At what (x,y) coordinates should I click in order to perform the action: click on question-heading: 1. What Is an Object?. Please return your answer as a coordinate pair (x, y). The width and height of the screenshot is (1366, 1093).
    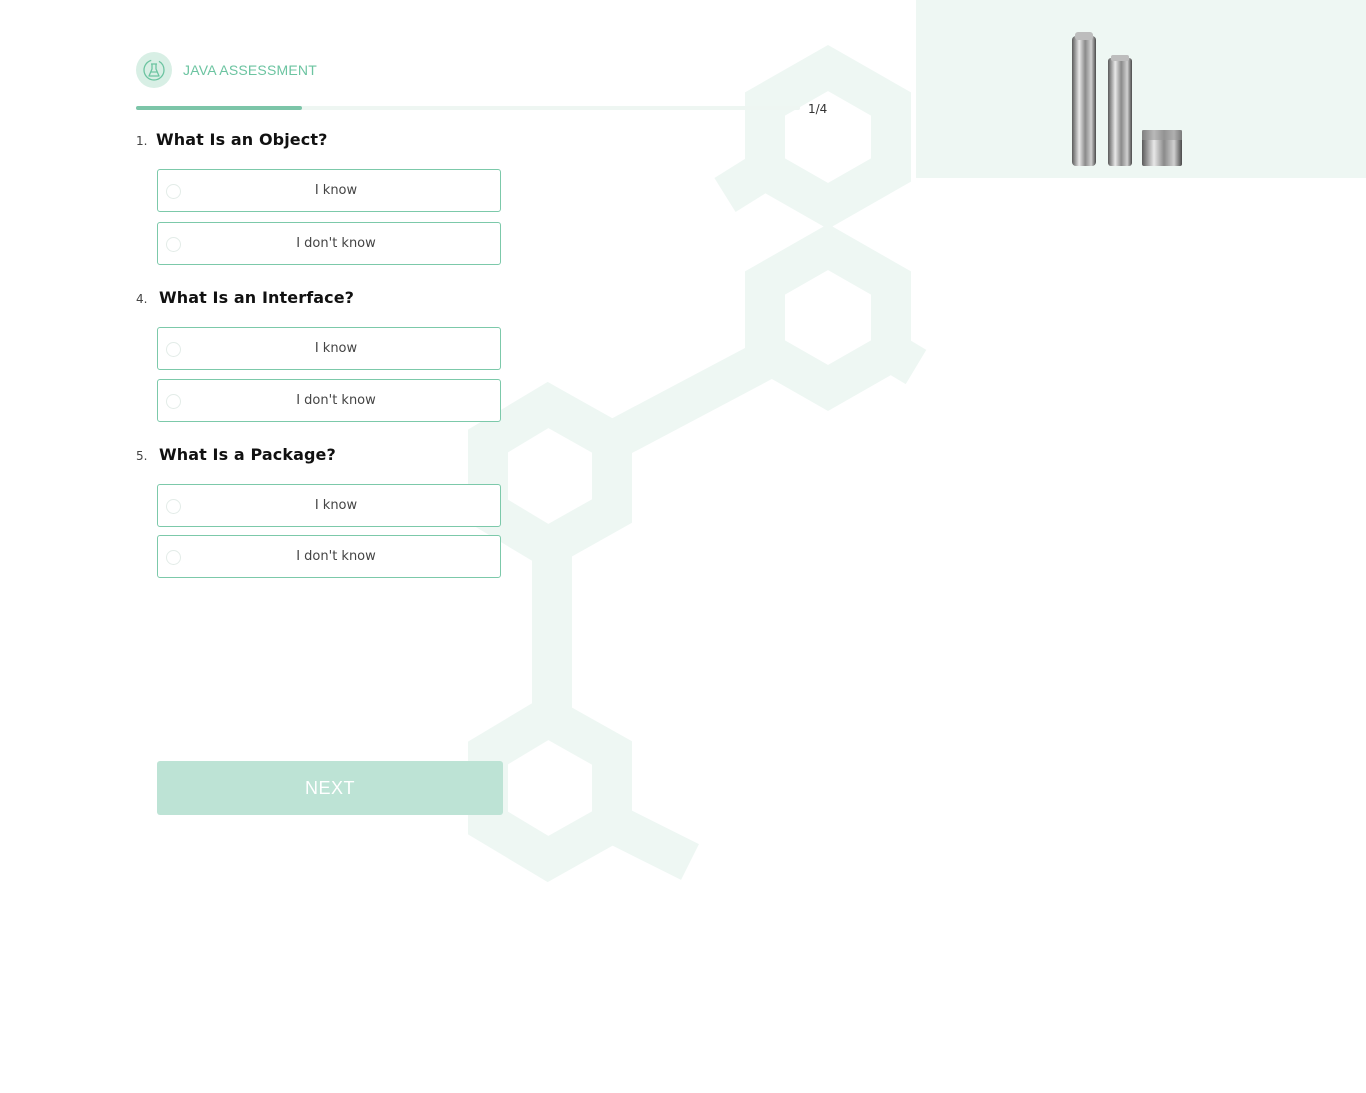
    Looking at the image, I should click on (326, 141).